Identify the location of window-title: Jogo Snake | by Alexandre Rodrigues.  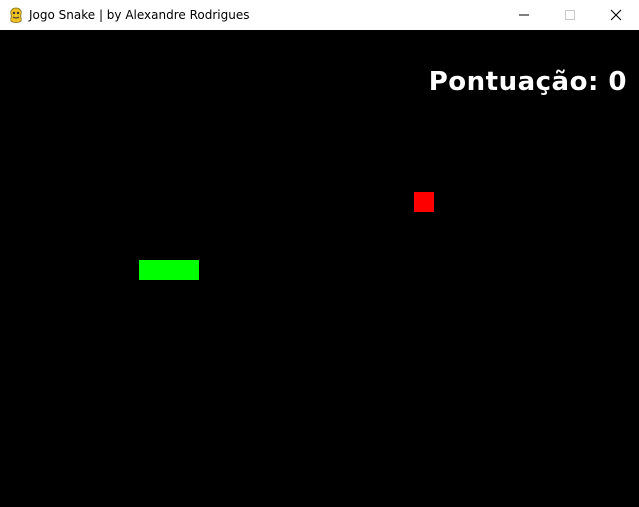
(139, 15).